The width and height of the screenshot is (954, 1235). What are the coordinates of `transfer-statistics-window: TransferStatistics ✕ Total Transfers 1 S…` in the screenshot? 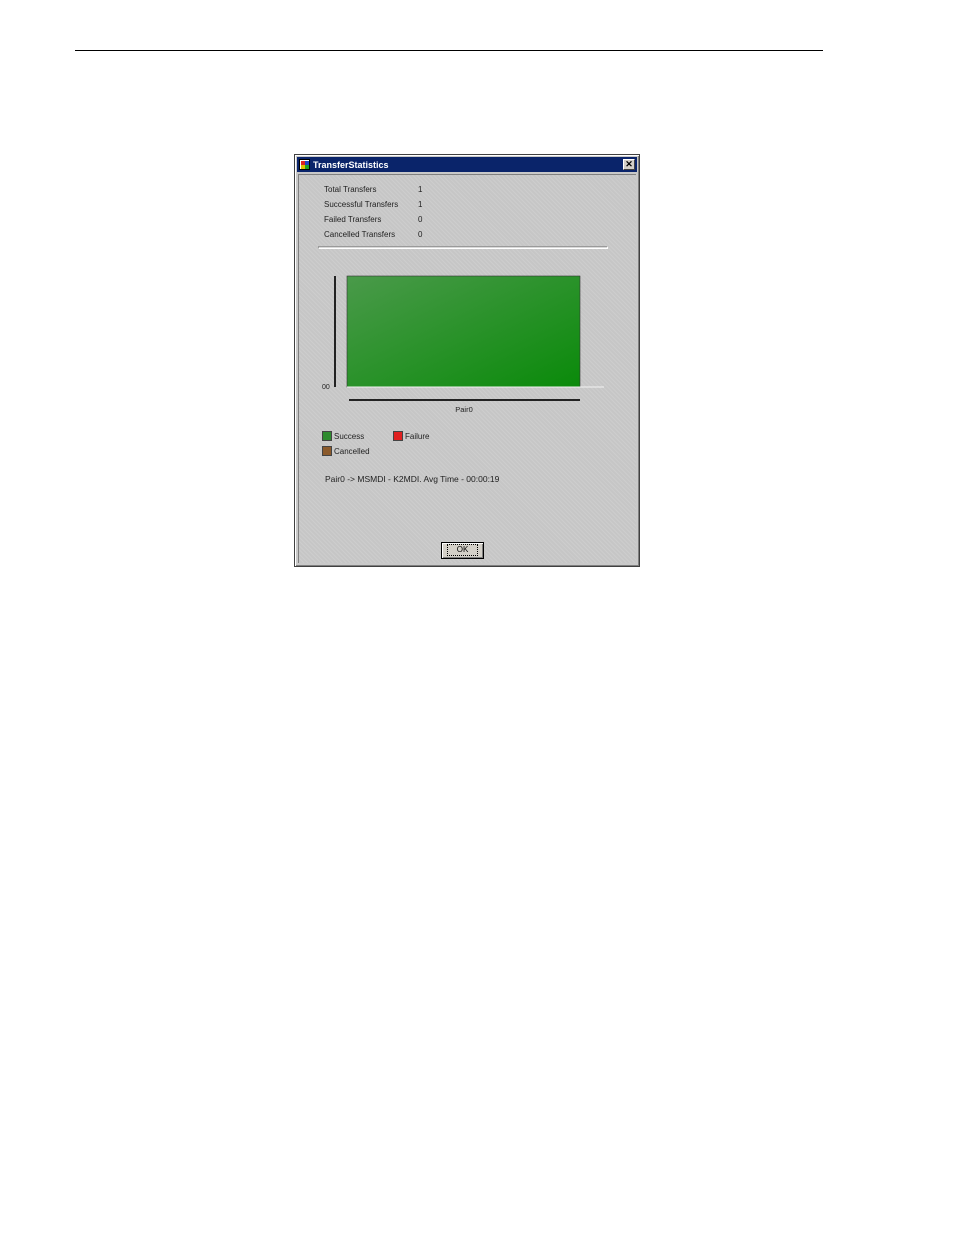 It's located at (467, 360).